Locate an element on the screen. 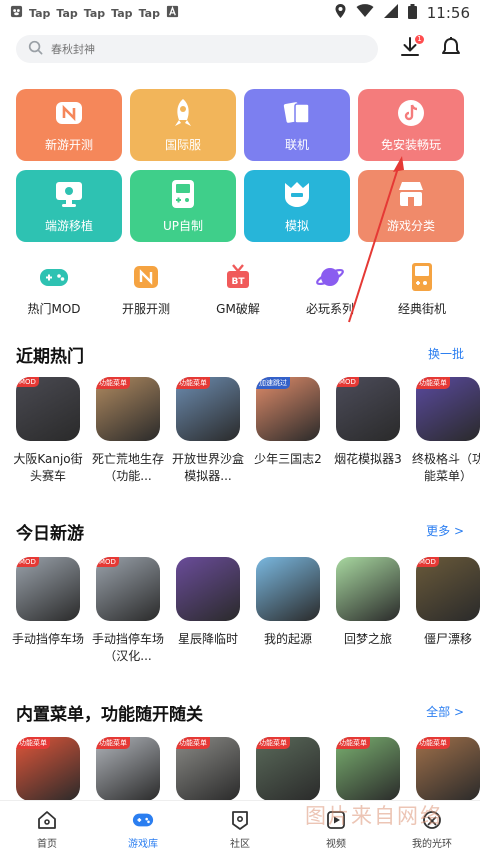  category-label: 端游移植 is located at coordinates (68, 226).